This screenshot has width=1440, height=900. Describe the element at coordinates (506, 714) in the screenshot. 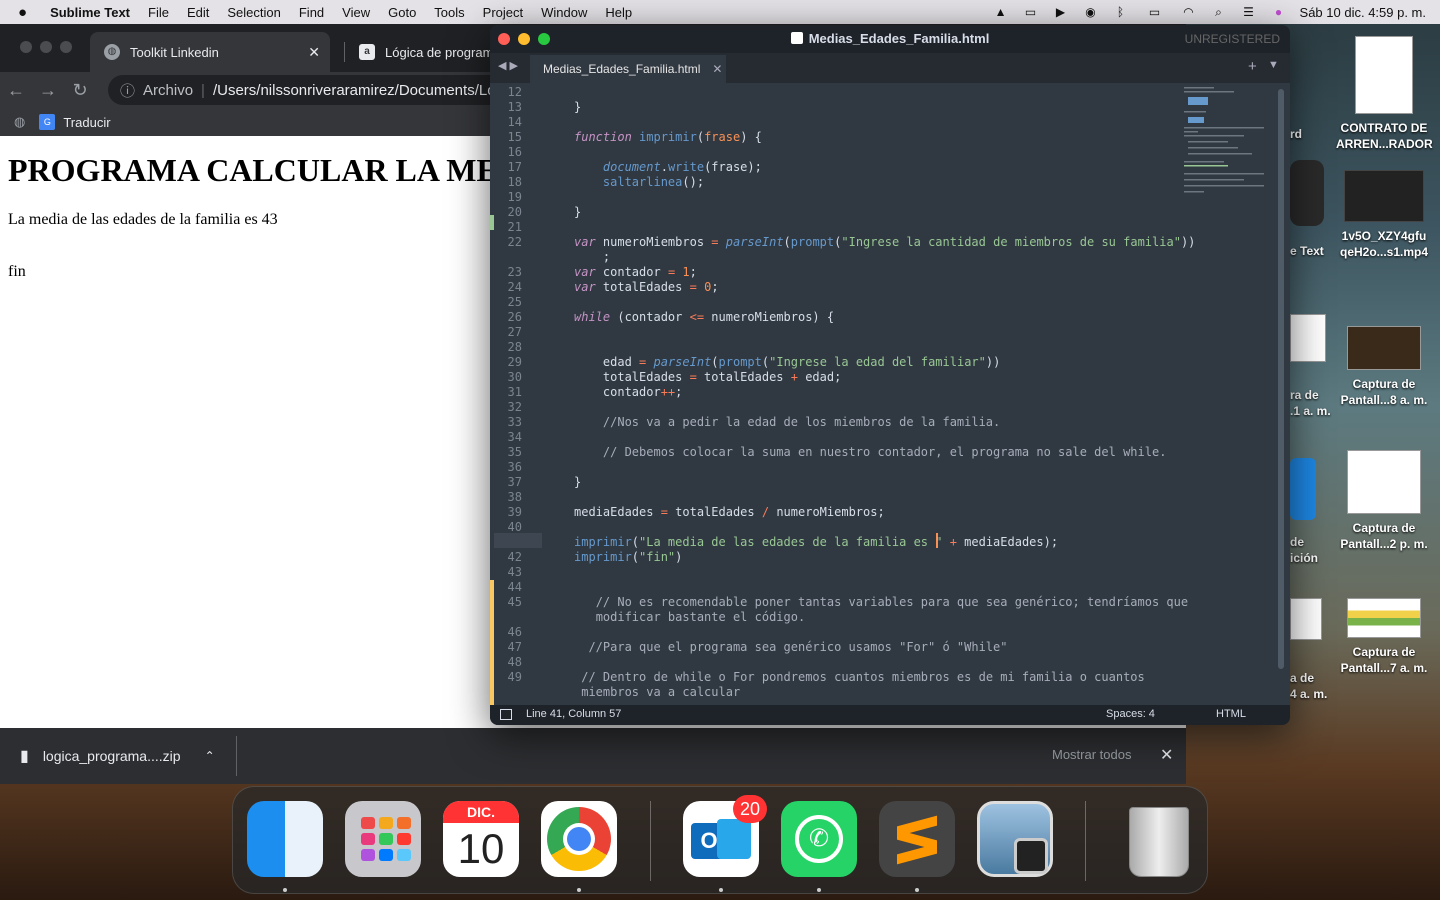

I see `sidebar-toggle-icon` at that location.